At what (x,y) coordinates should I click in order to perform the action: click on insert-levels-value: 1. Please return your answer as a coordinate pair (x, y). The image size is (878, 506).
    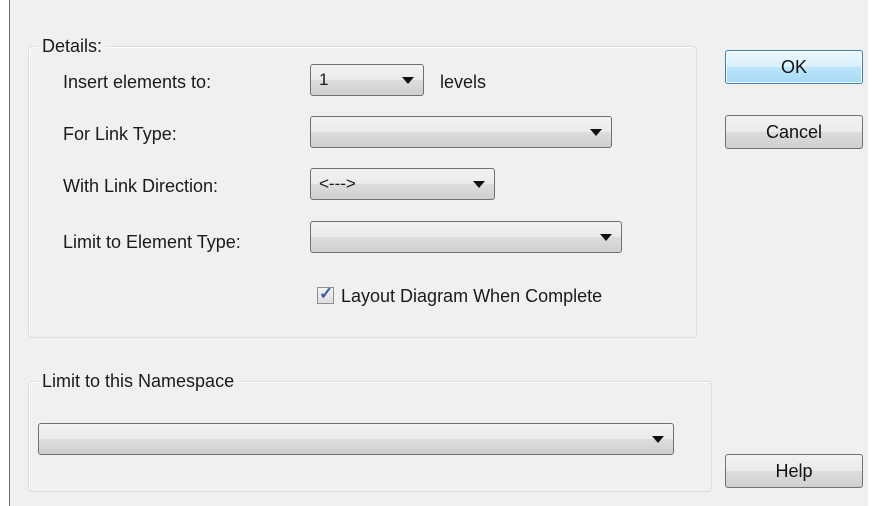
    Looking at the image, I should click on (324, 79).